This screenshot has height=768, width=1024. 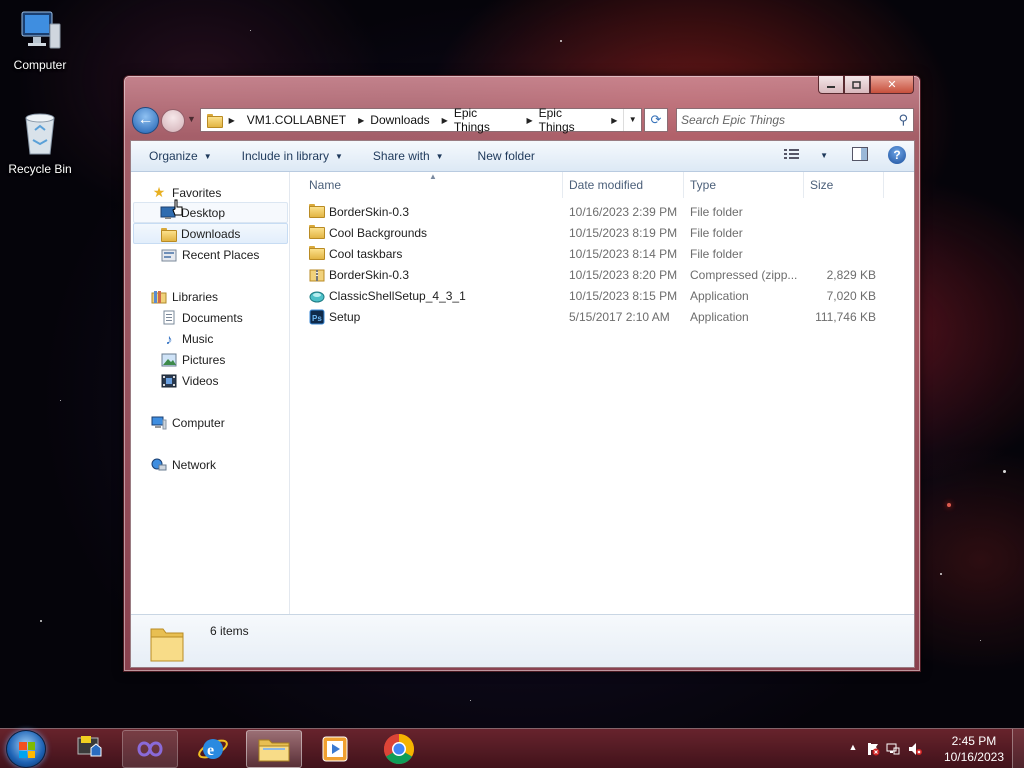 What do you see at coordinates (317, 275) in the screenshot?
I see `zip-folder-icon` at bounding box center [317, 275].